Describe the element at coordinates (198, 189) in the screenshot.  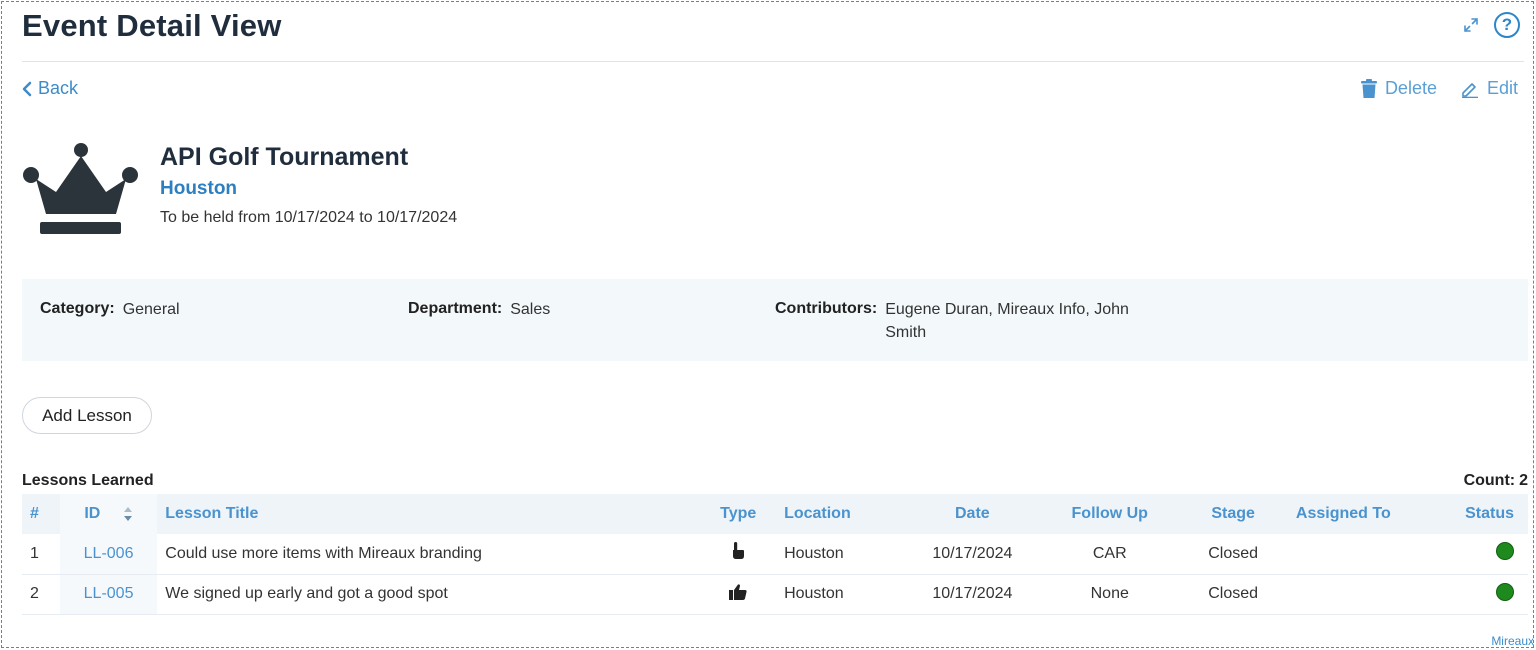
I see `event-location: Houston` at that location.